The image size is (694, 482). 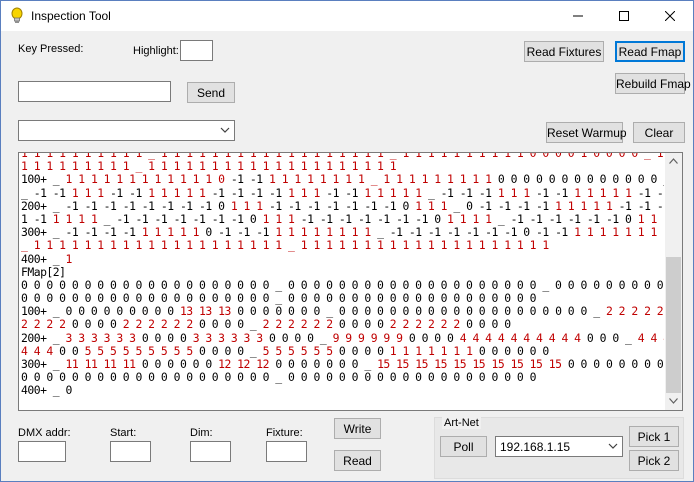 I want to click on artnet-group-label: Art-Net, so click(x=461, y=423).